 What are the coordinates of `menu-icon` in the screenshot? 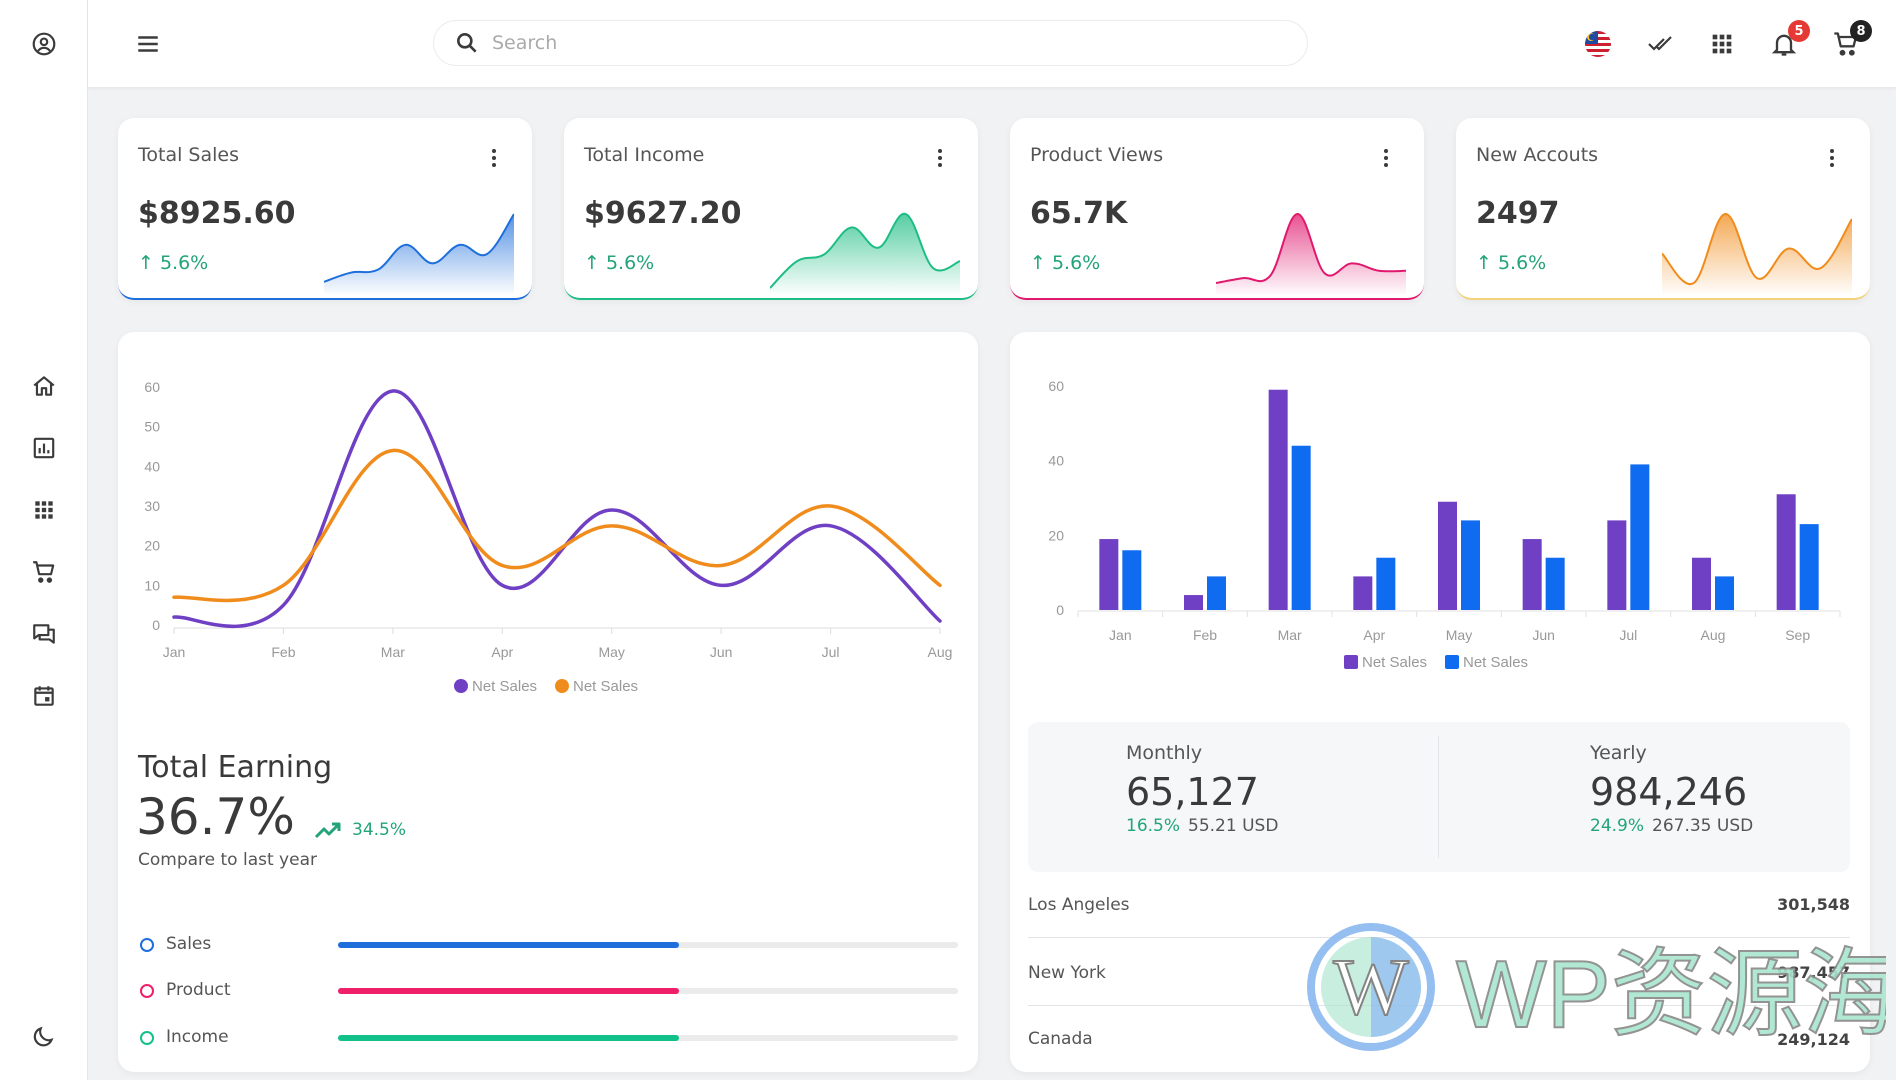 It's located at (148, 44).